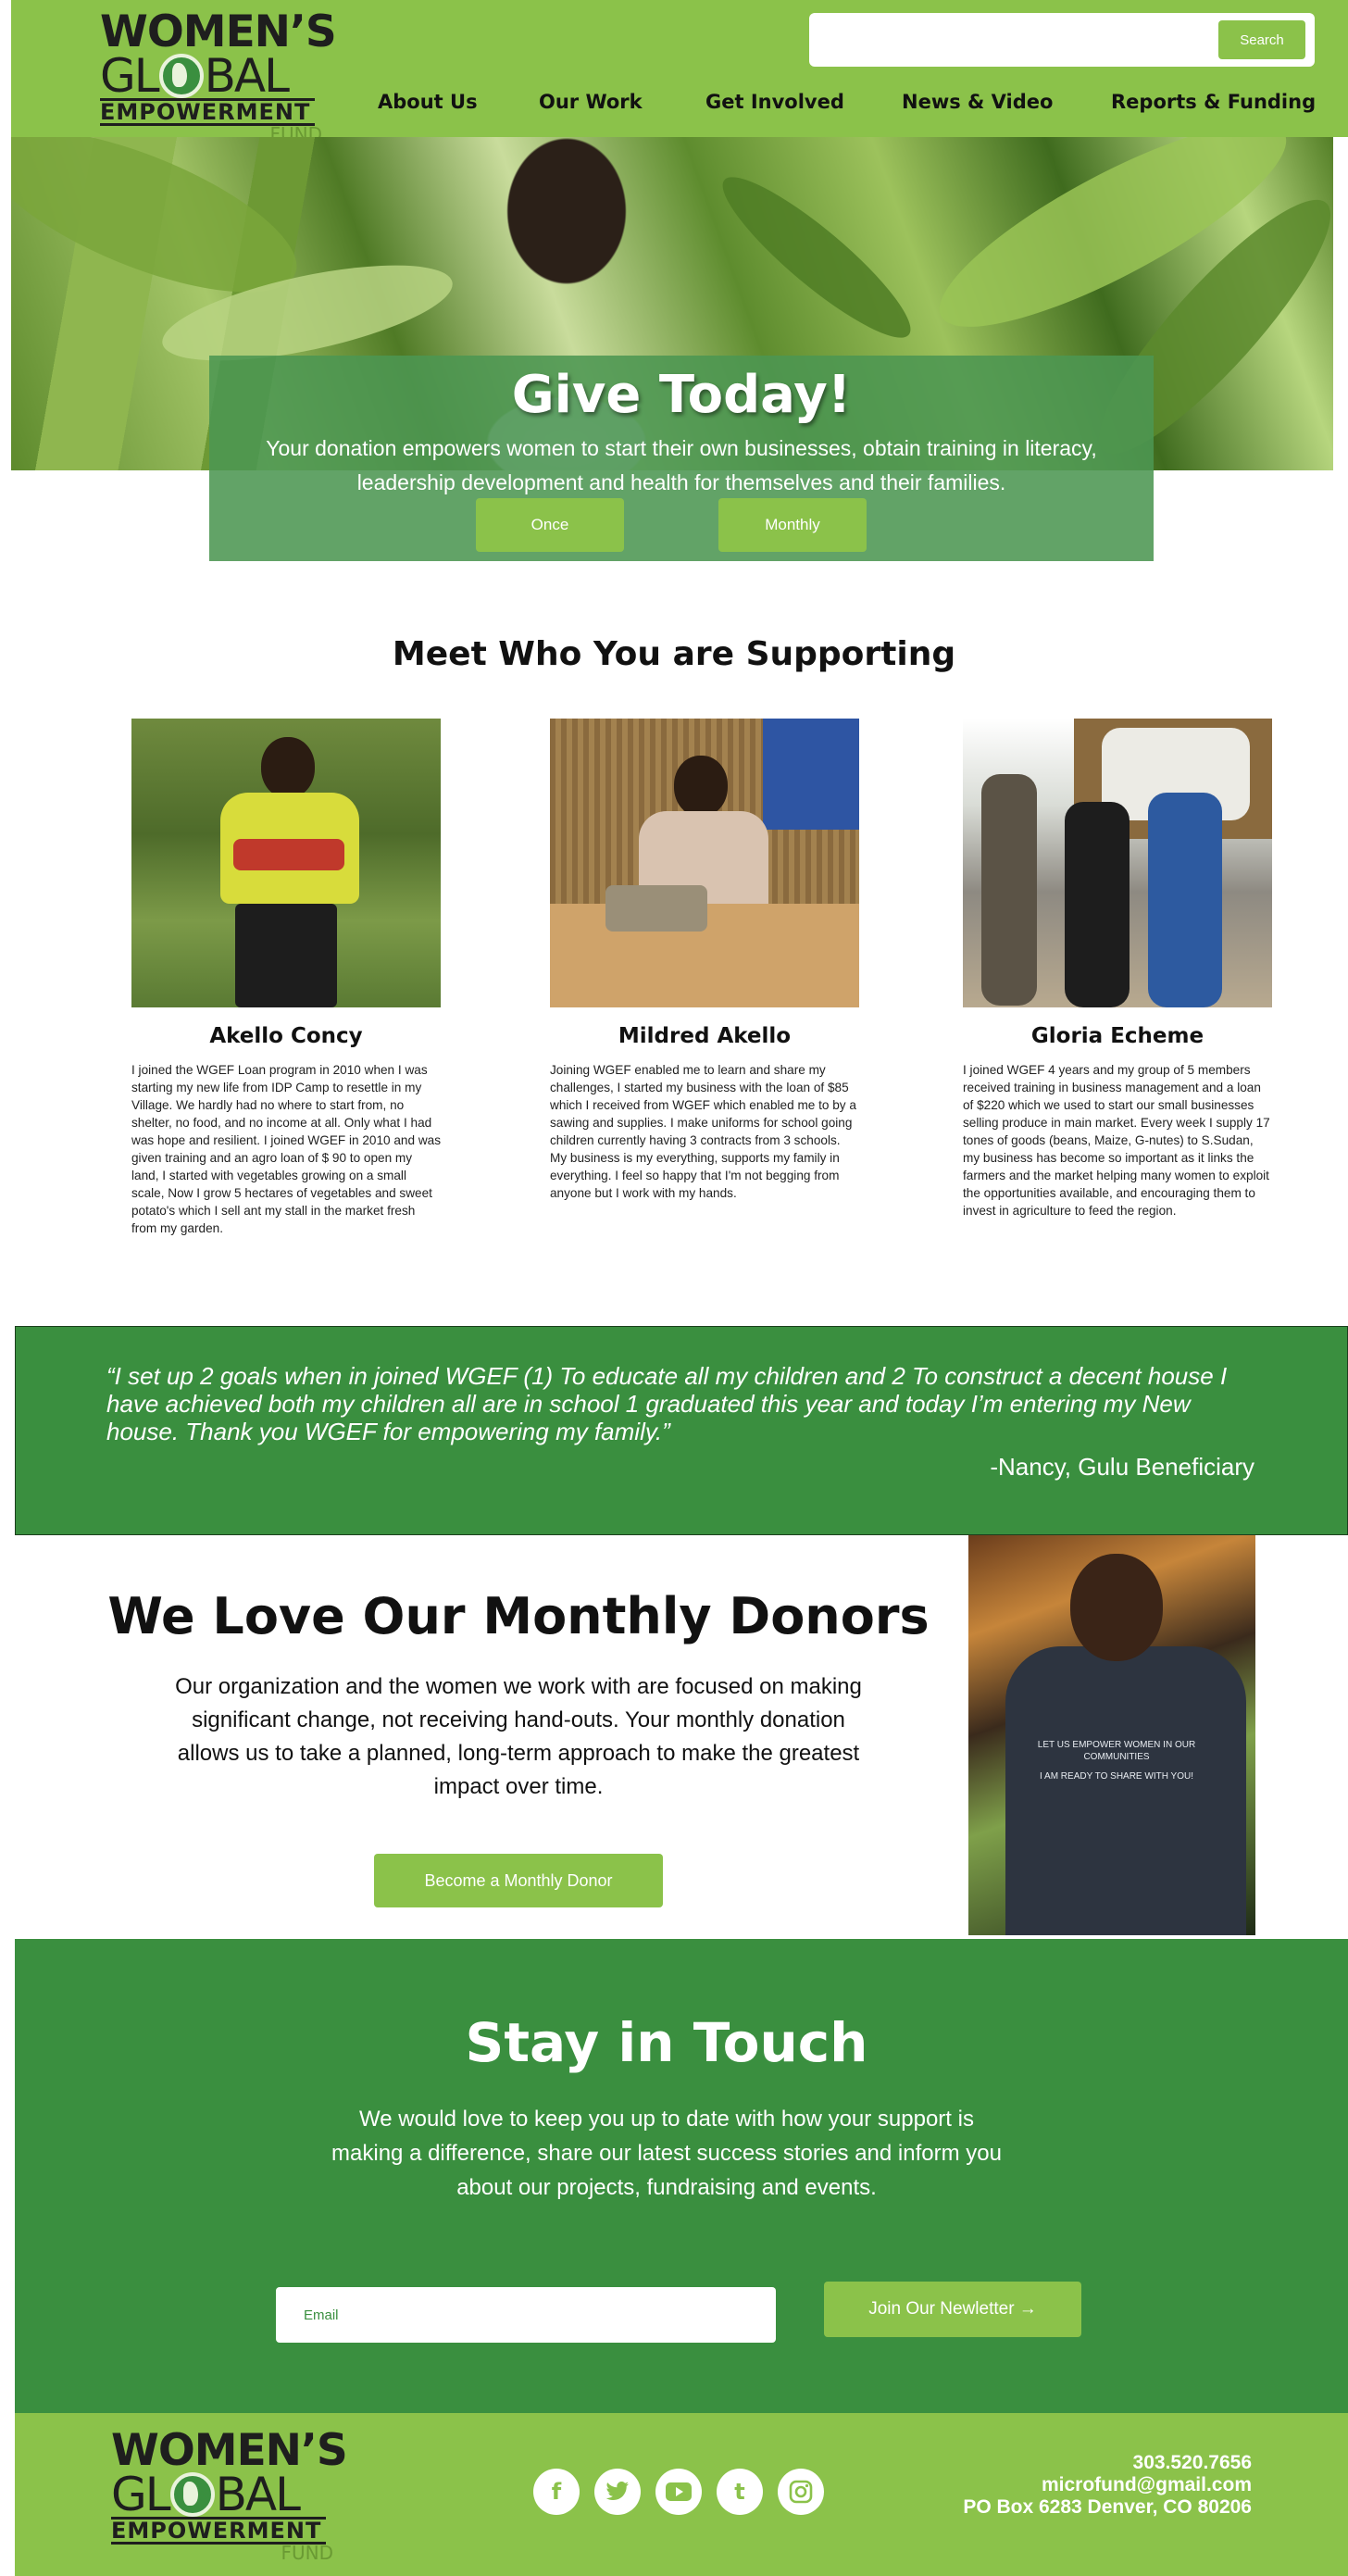 The width and height of the screenshot is (1348, 2576). What do you see at coordinates (518, 1616) in the screenshot?
I see `monthly-donors-title: We Love Our Monthly Donors` at bounding box center [518, 1616].